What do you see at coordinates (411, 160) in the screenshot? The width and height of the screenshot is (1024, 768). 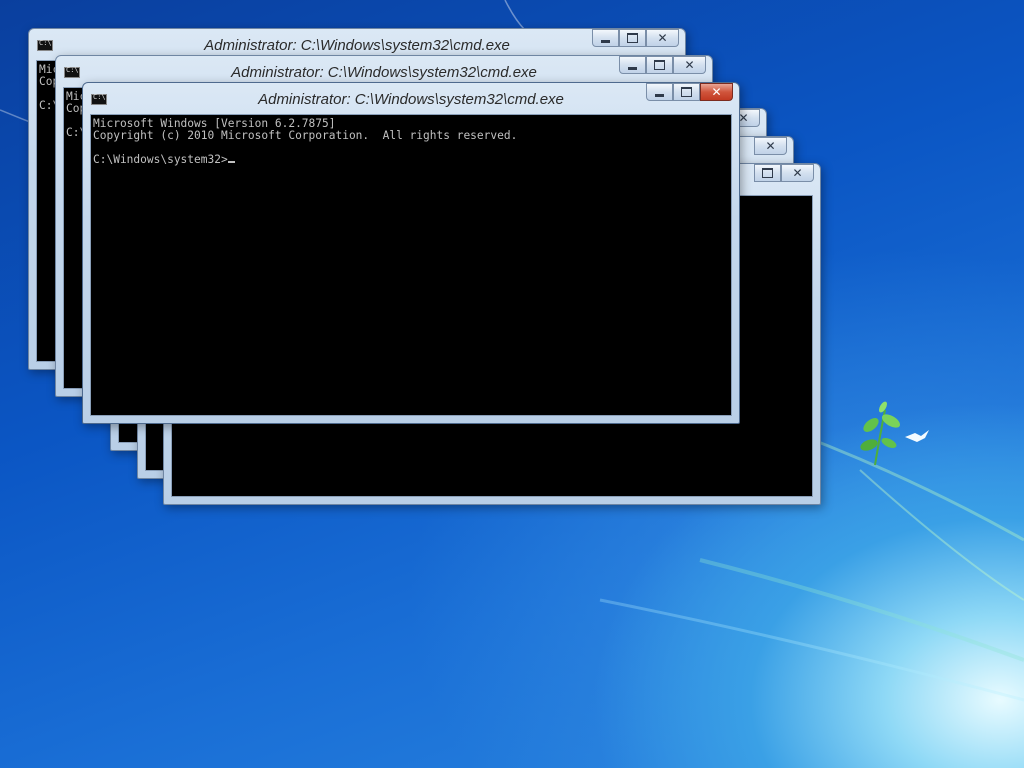 I see `console-prompt-line: C:\Windows\system32>` at bounding box center [411, 160].